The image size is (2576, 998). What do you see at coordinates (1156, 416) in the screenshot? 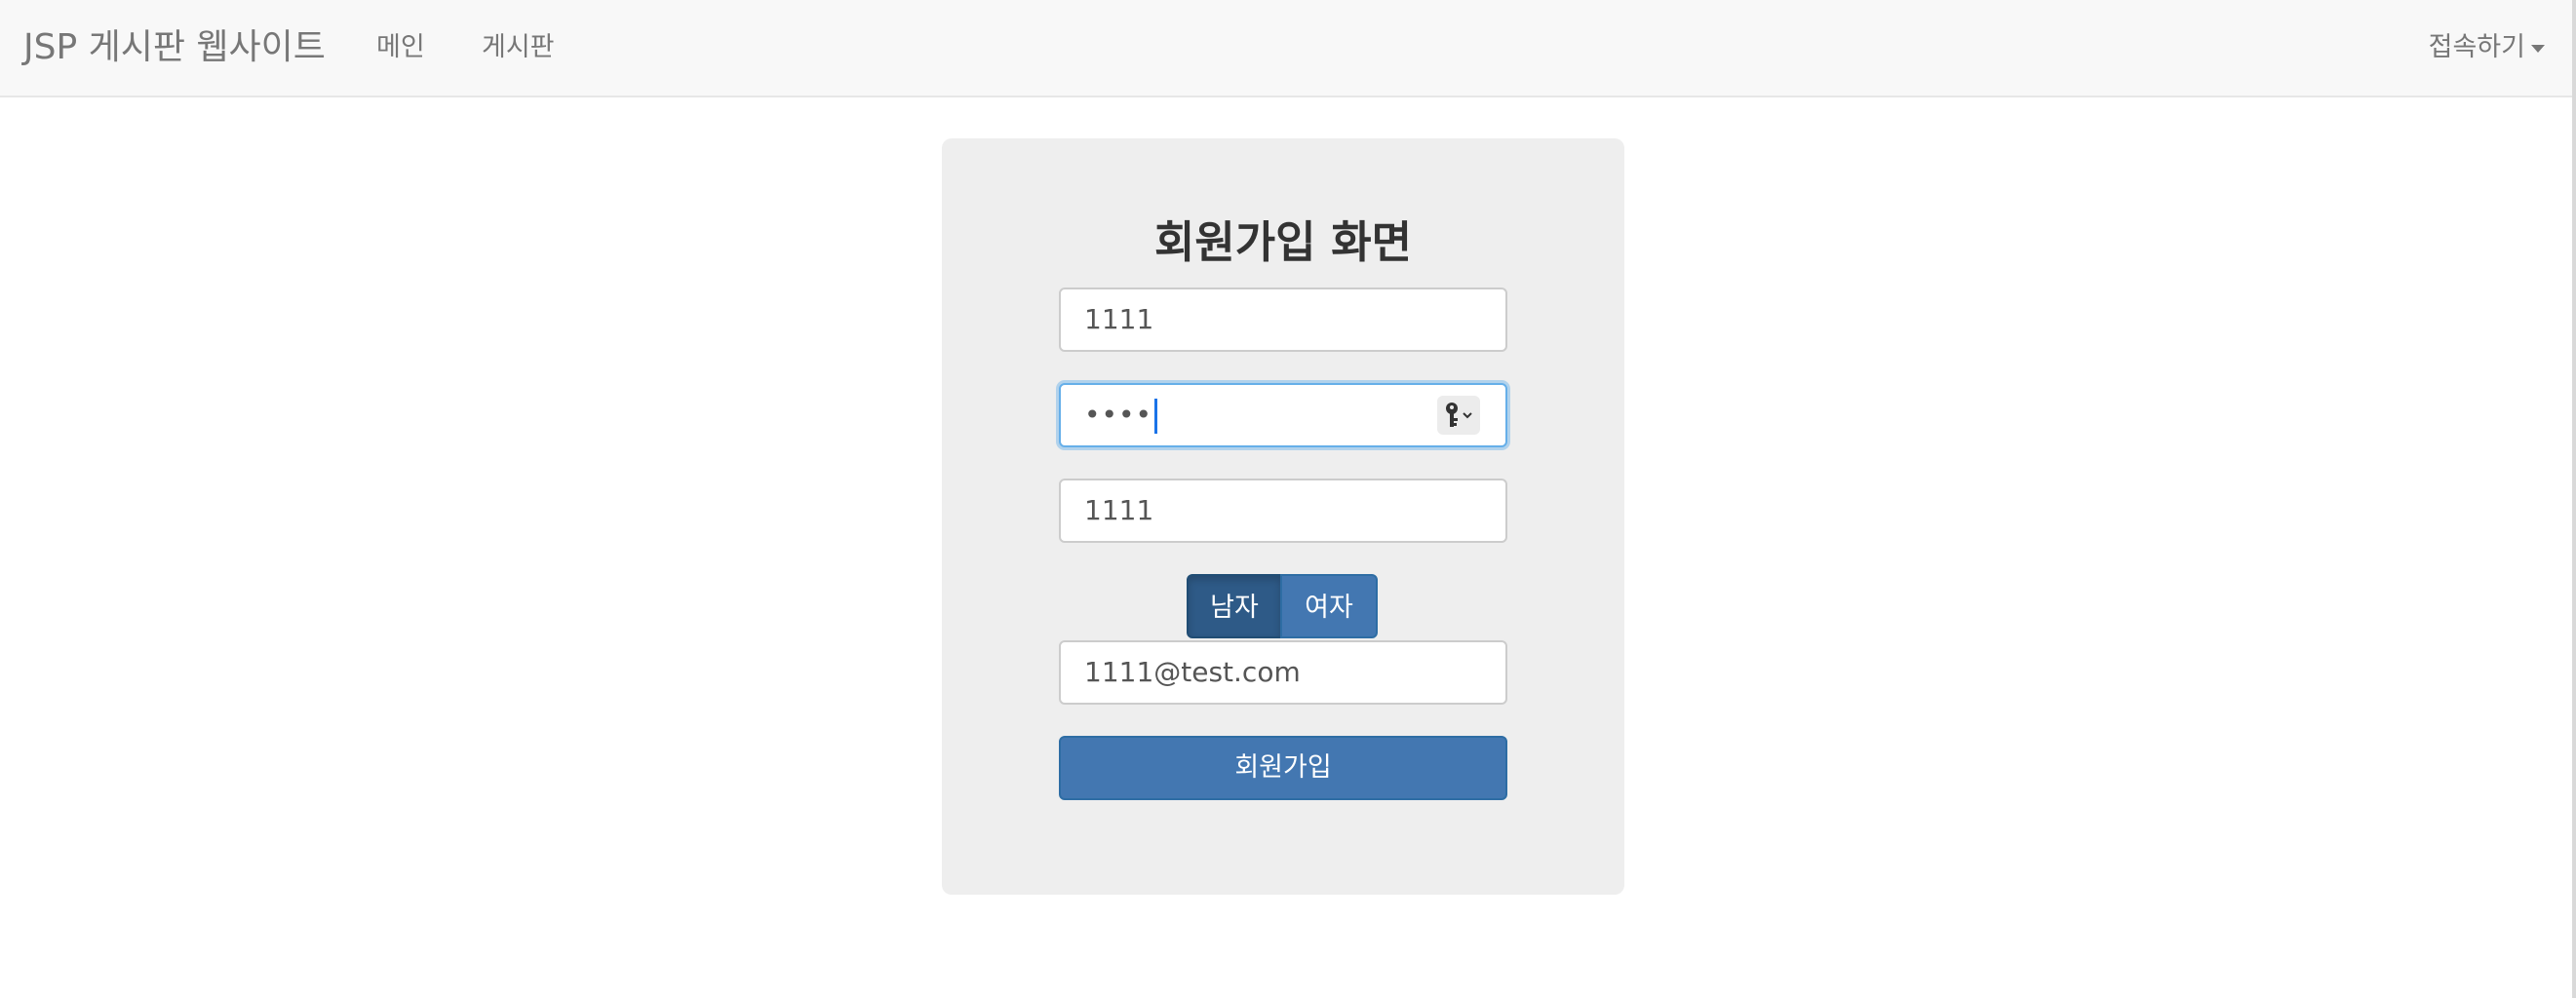
I see `text-cursor` at bounding box center [1156, 416].